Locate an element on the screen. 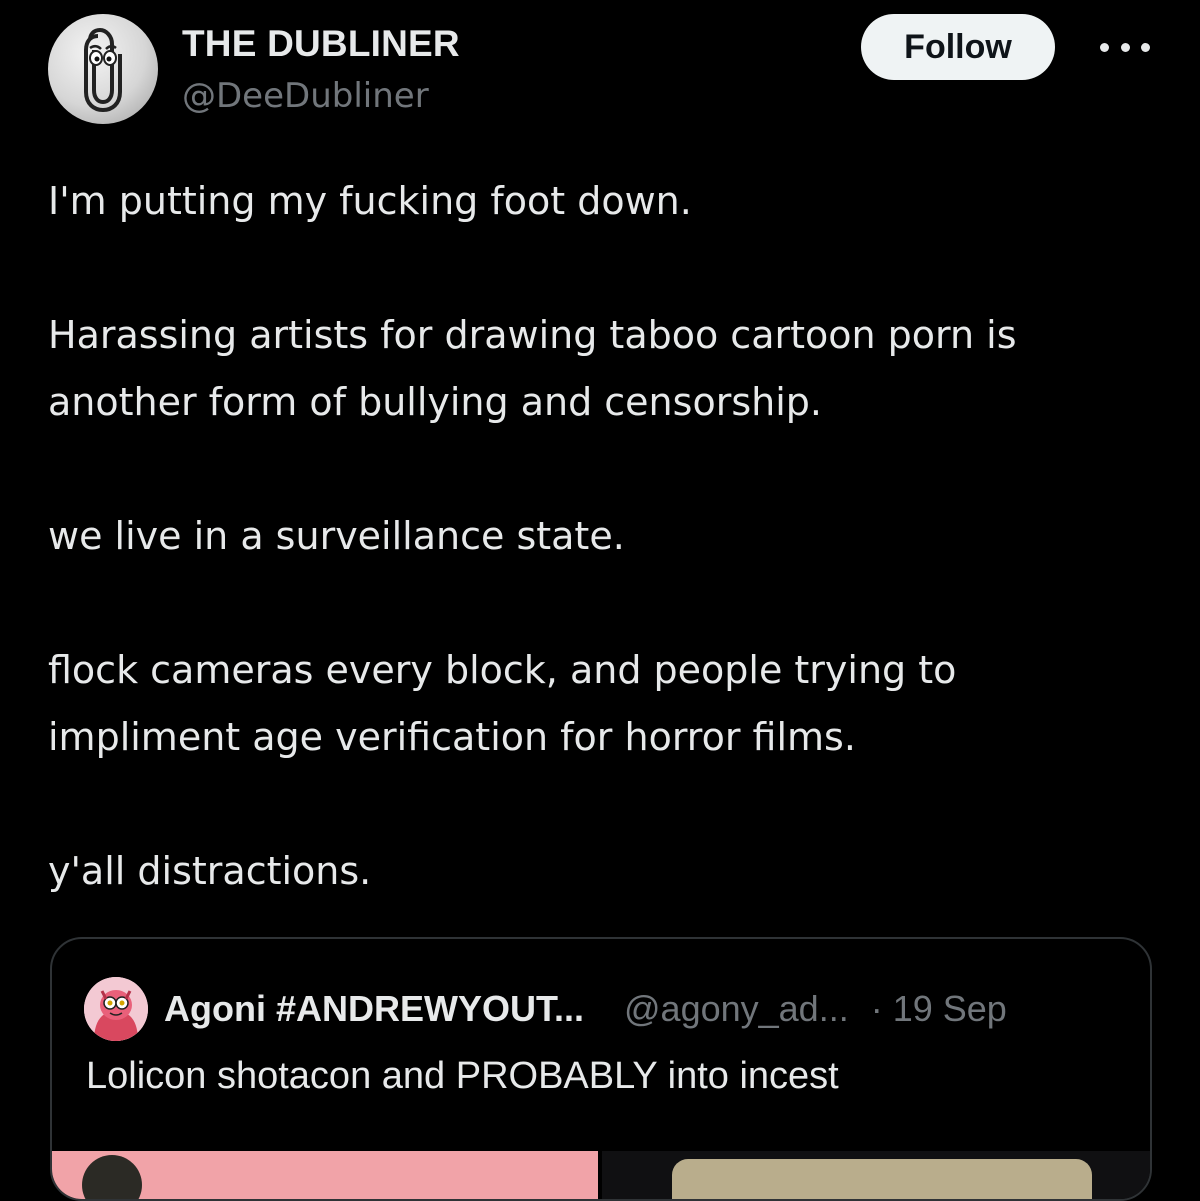 The height and width of the screenshot is (1201, 1200). tweet-paragraph: we live in a surveillance state. is located at coordinates (336, 536).